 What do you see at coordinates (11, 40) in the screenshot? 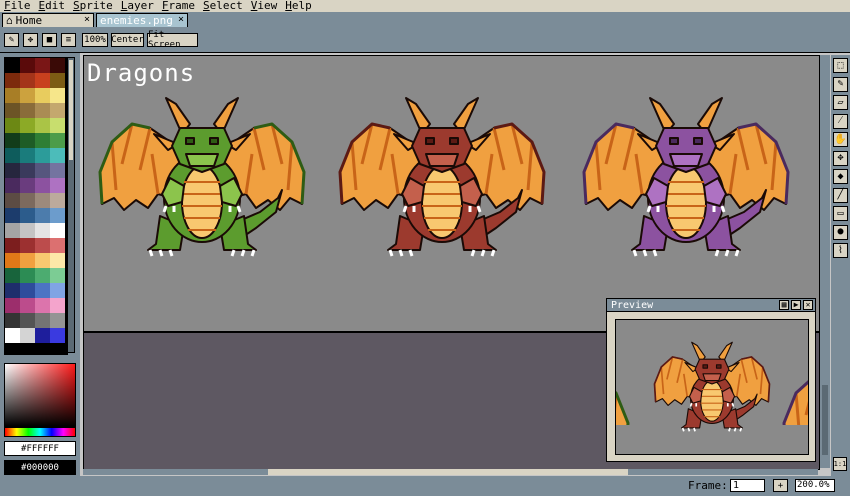
I see `brush-mode-button: ✎` at bounding box center [11, 40].